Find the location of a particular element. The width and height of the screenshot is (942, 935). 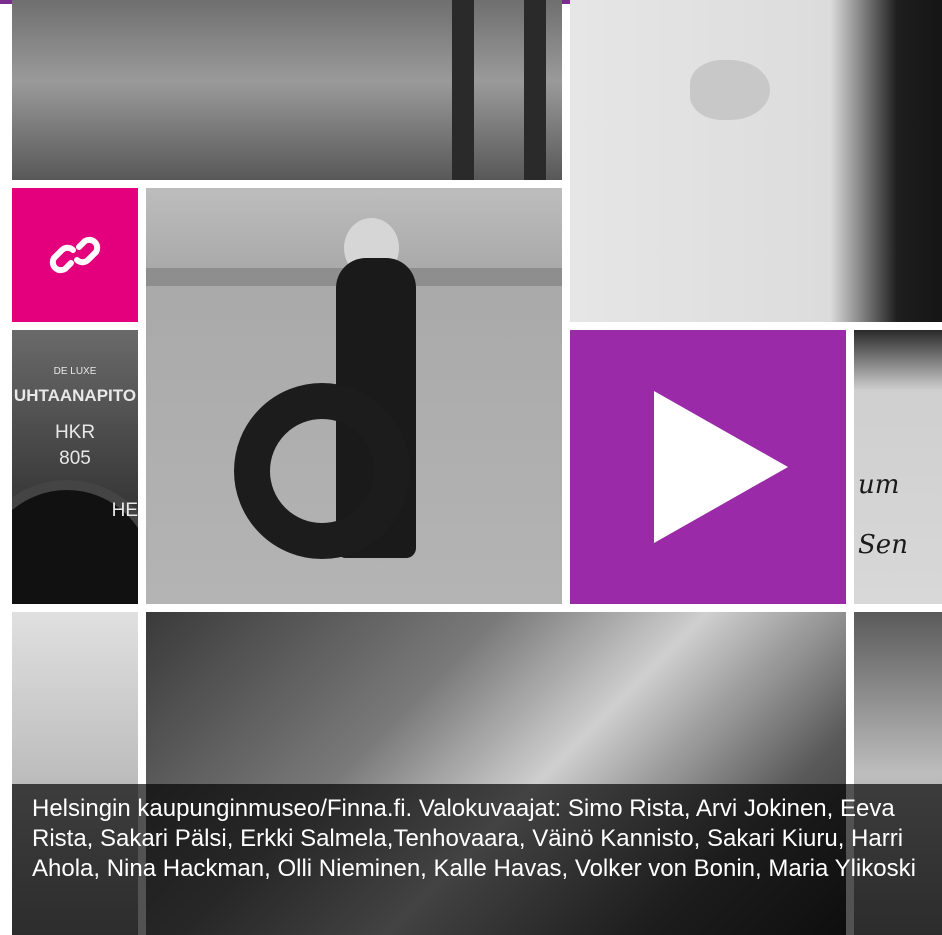

photo-hand is located at coordinates (756, 161).